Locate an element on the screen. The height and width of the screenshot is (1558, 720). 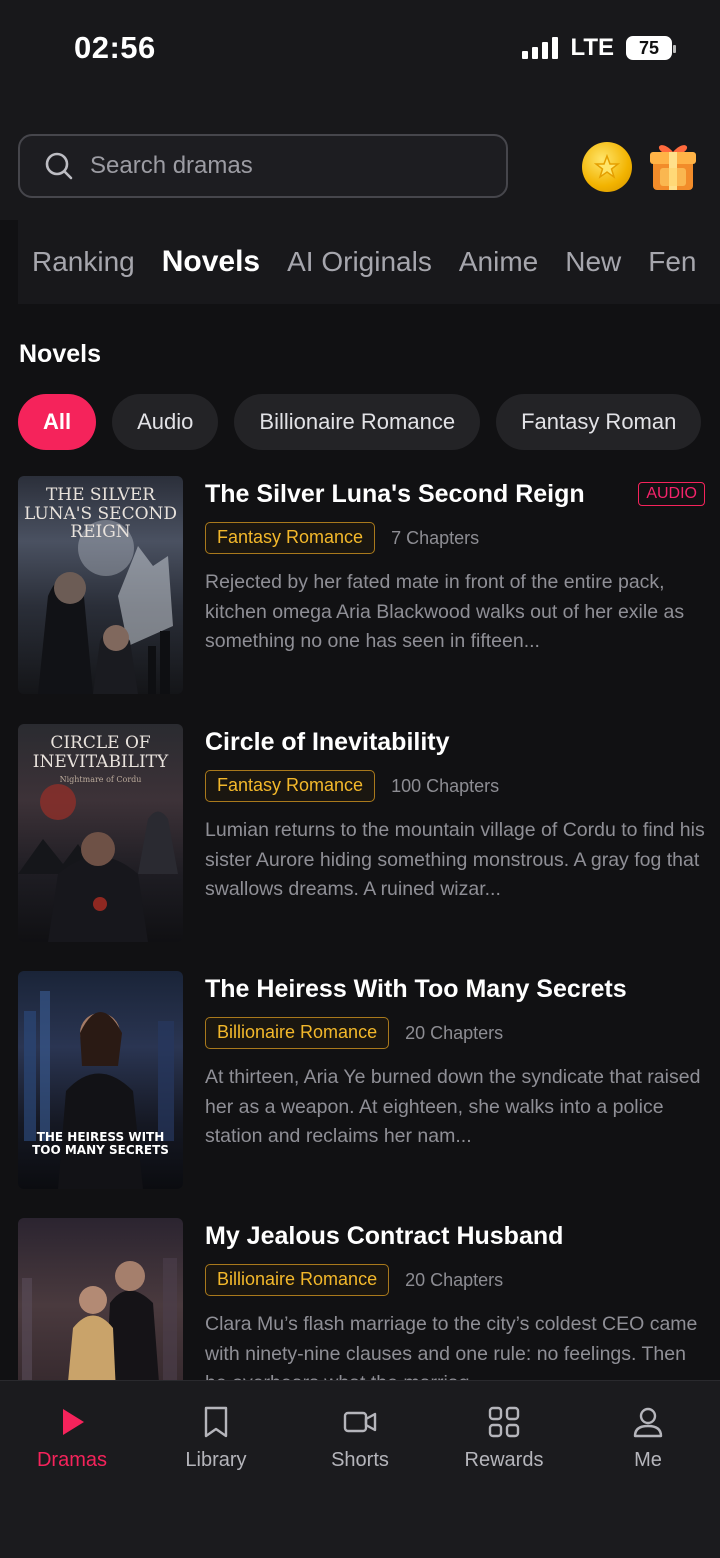
search-input: Search dramas is located at coordinates (171, 166).